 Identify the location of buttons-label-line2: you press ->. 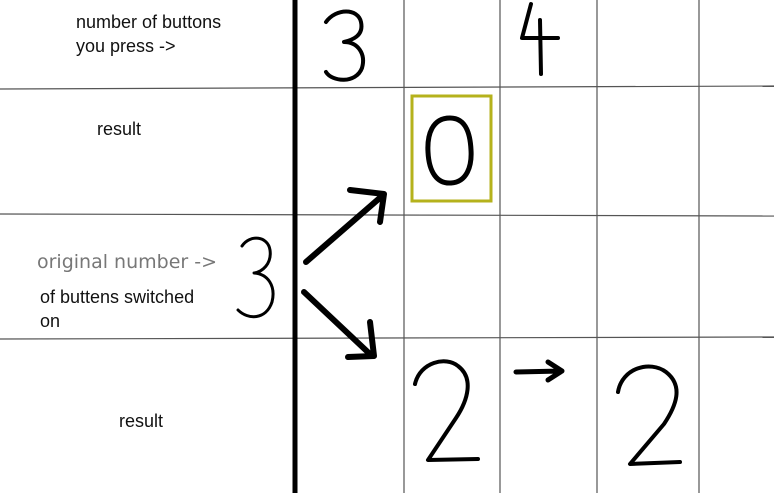
(126, 46).